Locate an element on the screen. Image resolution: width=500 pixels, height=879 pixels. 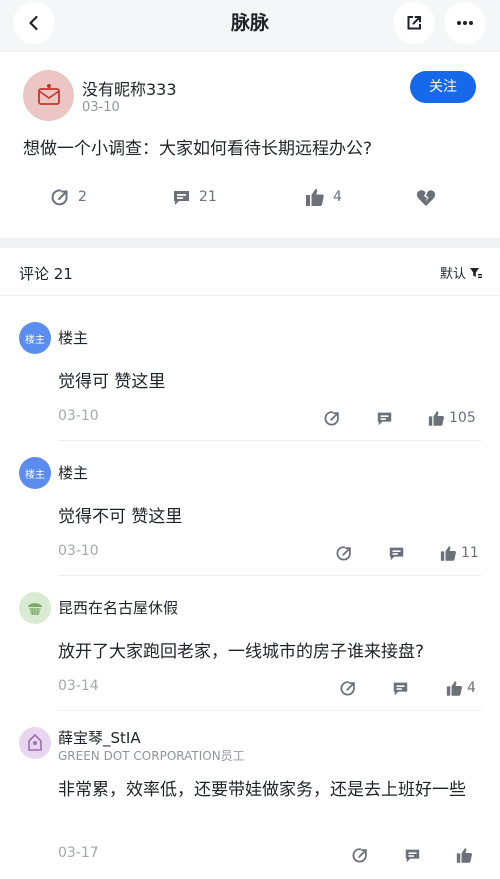
comments-title: 评论 21 is located at coordinates (46, 274).